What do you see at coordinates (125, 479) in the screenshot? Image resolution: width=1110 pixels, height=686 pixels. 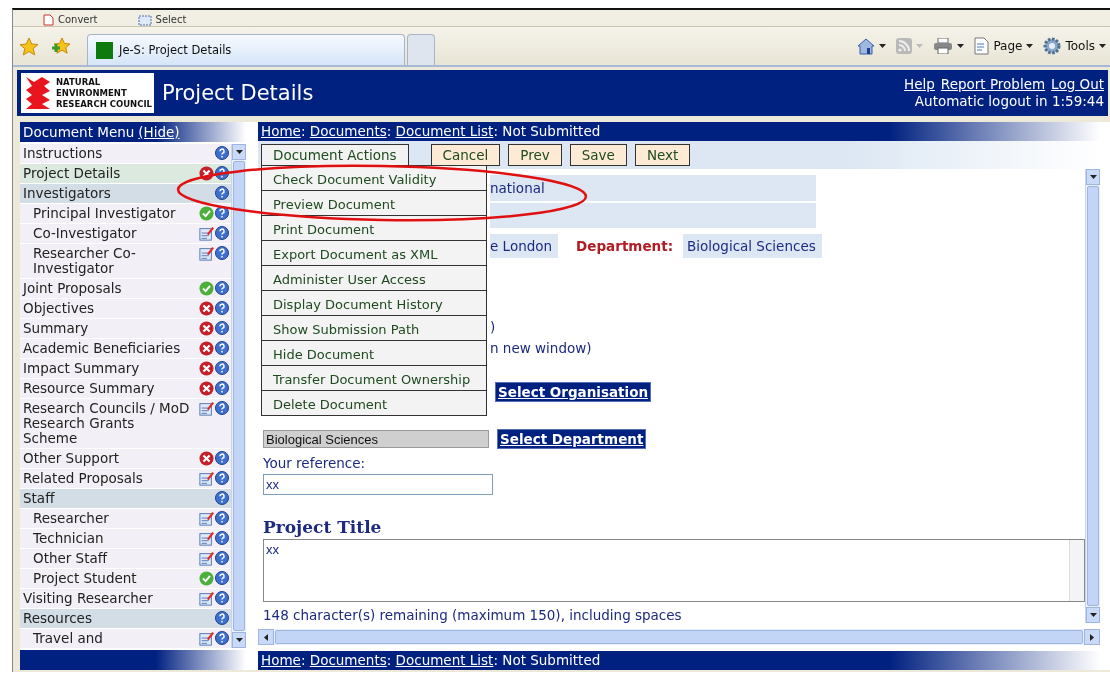 I see `menu-item: Related Proposals` at bounding box center [125, 479].